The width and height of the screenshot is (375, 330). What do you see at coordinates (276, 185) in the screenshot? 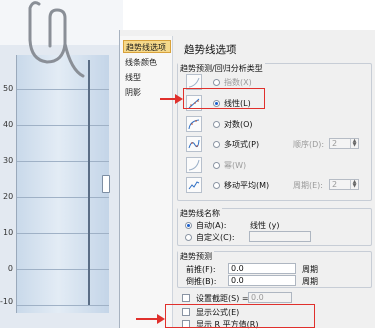
I see `option-moving-average: 移动平均(M) 周期(E): 2 ▲ ▼` at bounding box center [276, 185].